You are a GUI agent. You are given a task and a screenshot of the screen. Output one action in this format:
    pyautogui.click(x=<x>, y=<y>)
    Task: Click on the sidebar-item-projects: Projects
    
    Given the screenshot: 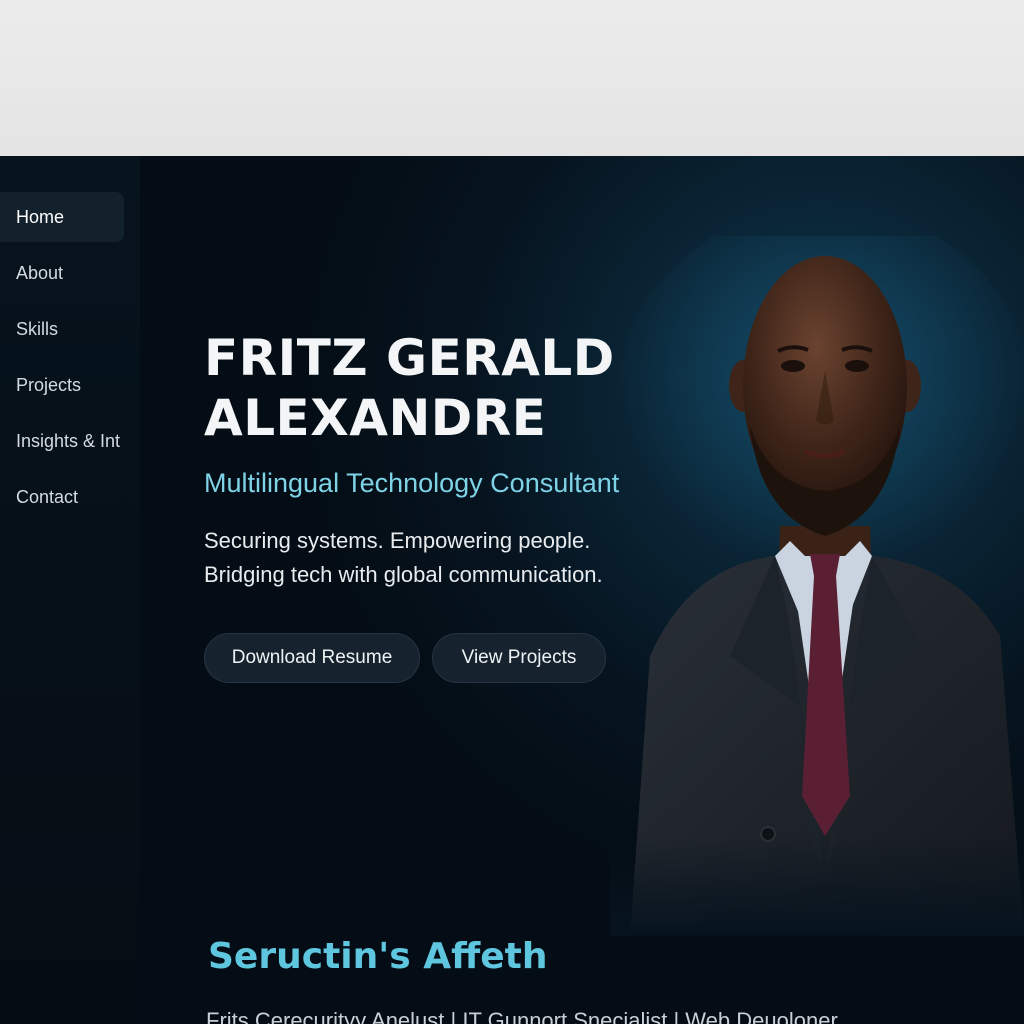 What is the action you would take?
    pyautogui.click(x=62, y=385)
    